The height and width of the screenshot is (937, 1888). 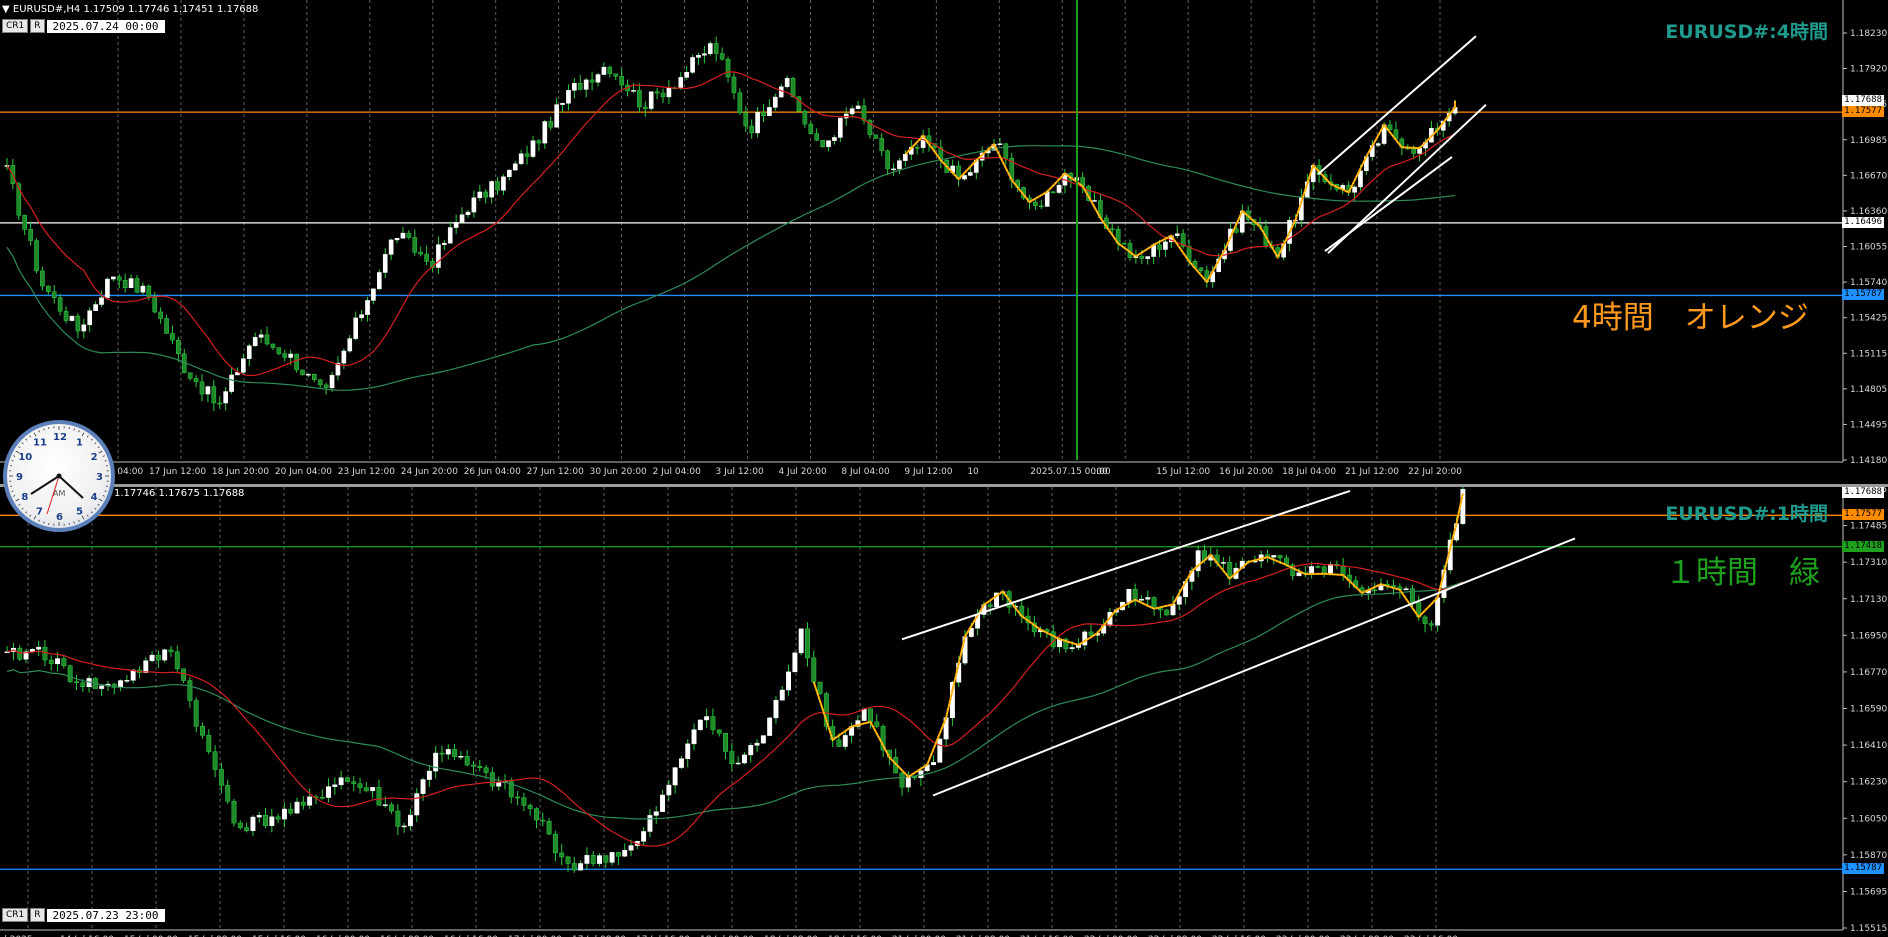 What do you see at coordinates (15, 26) in the screenshot?
I see `h4-cr1-button: CR1` at bounding box center [15, 26].